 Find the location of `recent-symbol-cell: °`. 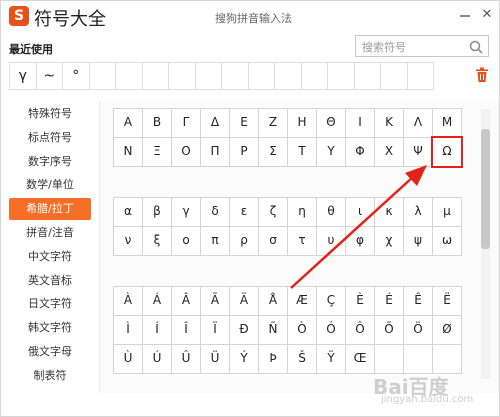

recent-symbol-cell: ° is located at coordinates (76, 76).